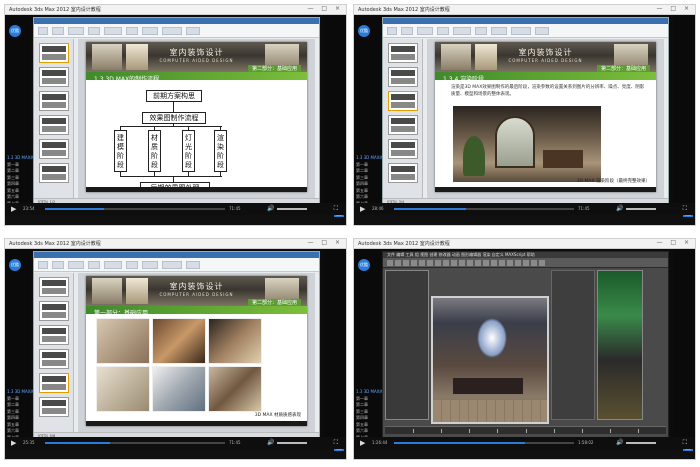  I want to click on time-slider, so click(525, 430).